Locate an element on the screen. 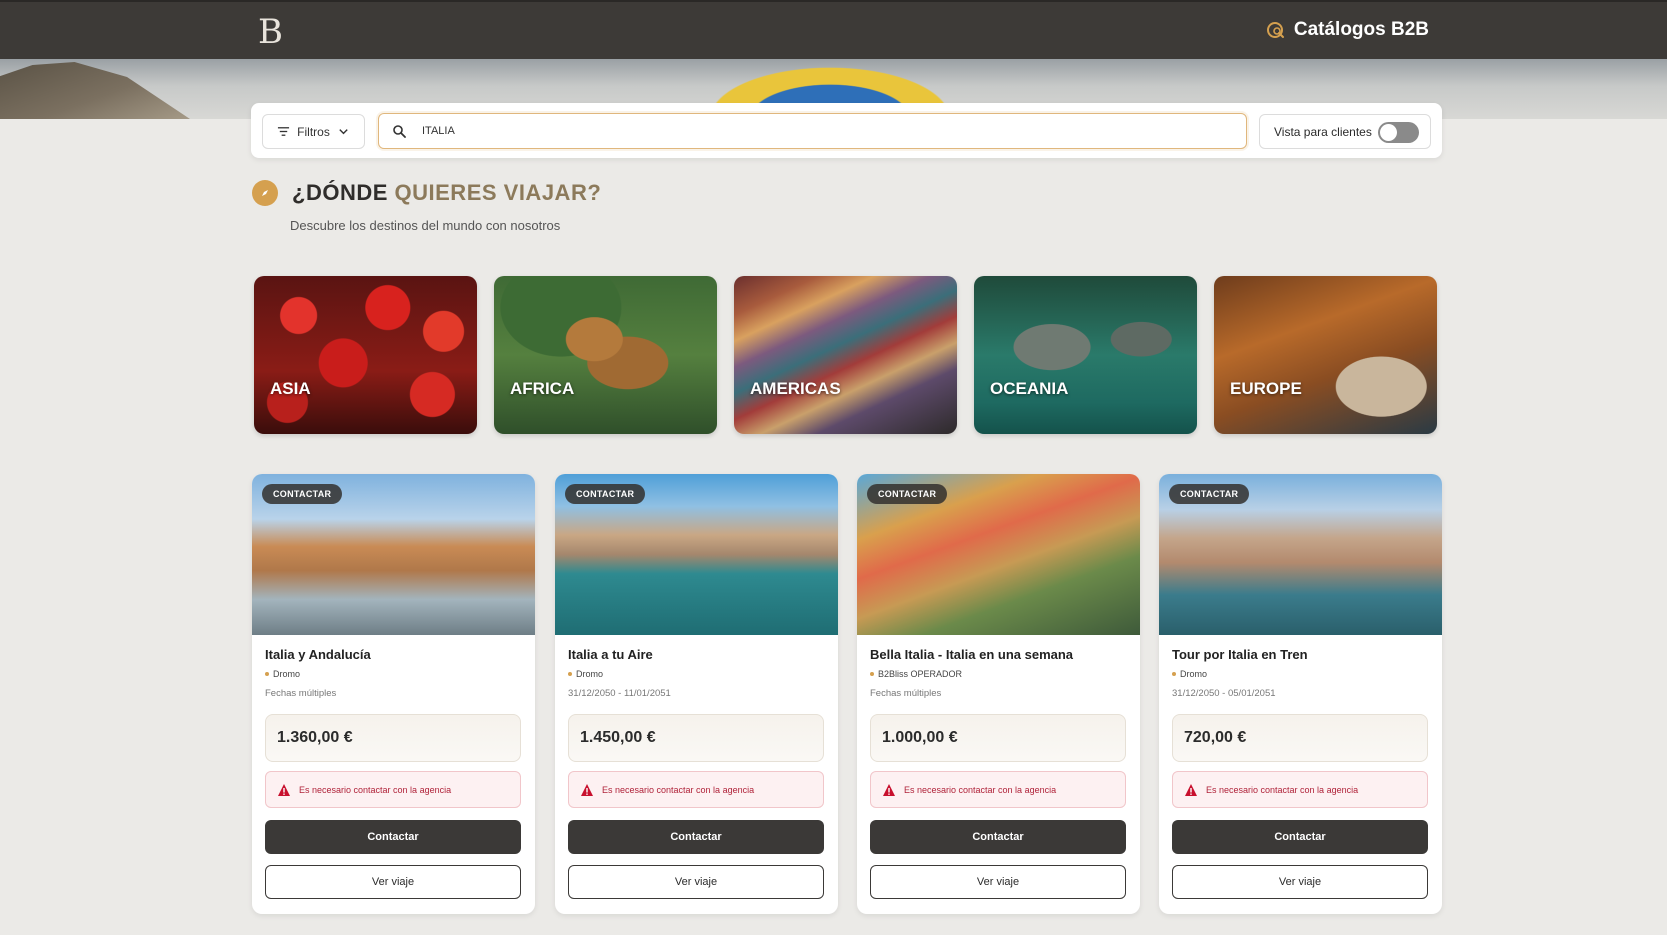  search-input is located at coordinates (812, 131).